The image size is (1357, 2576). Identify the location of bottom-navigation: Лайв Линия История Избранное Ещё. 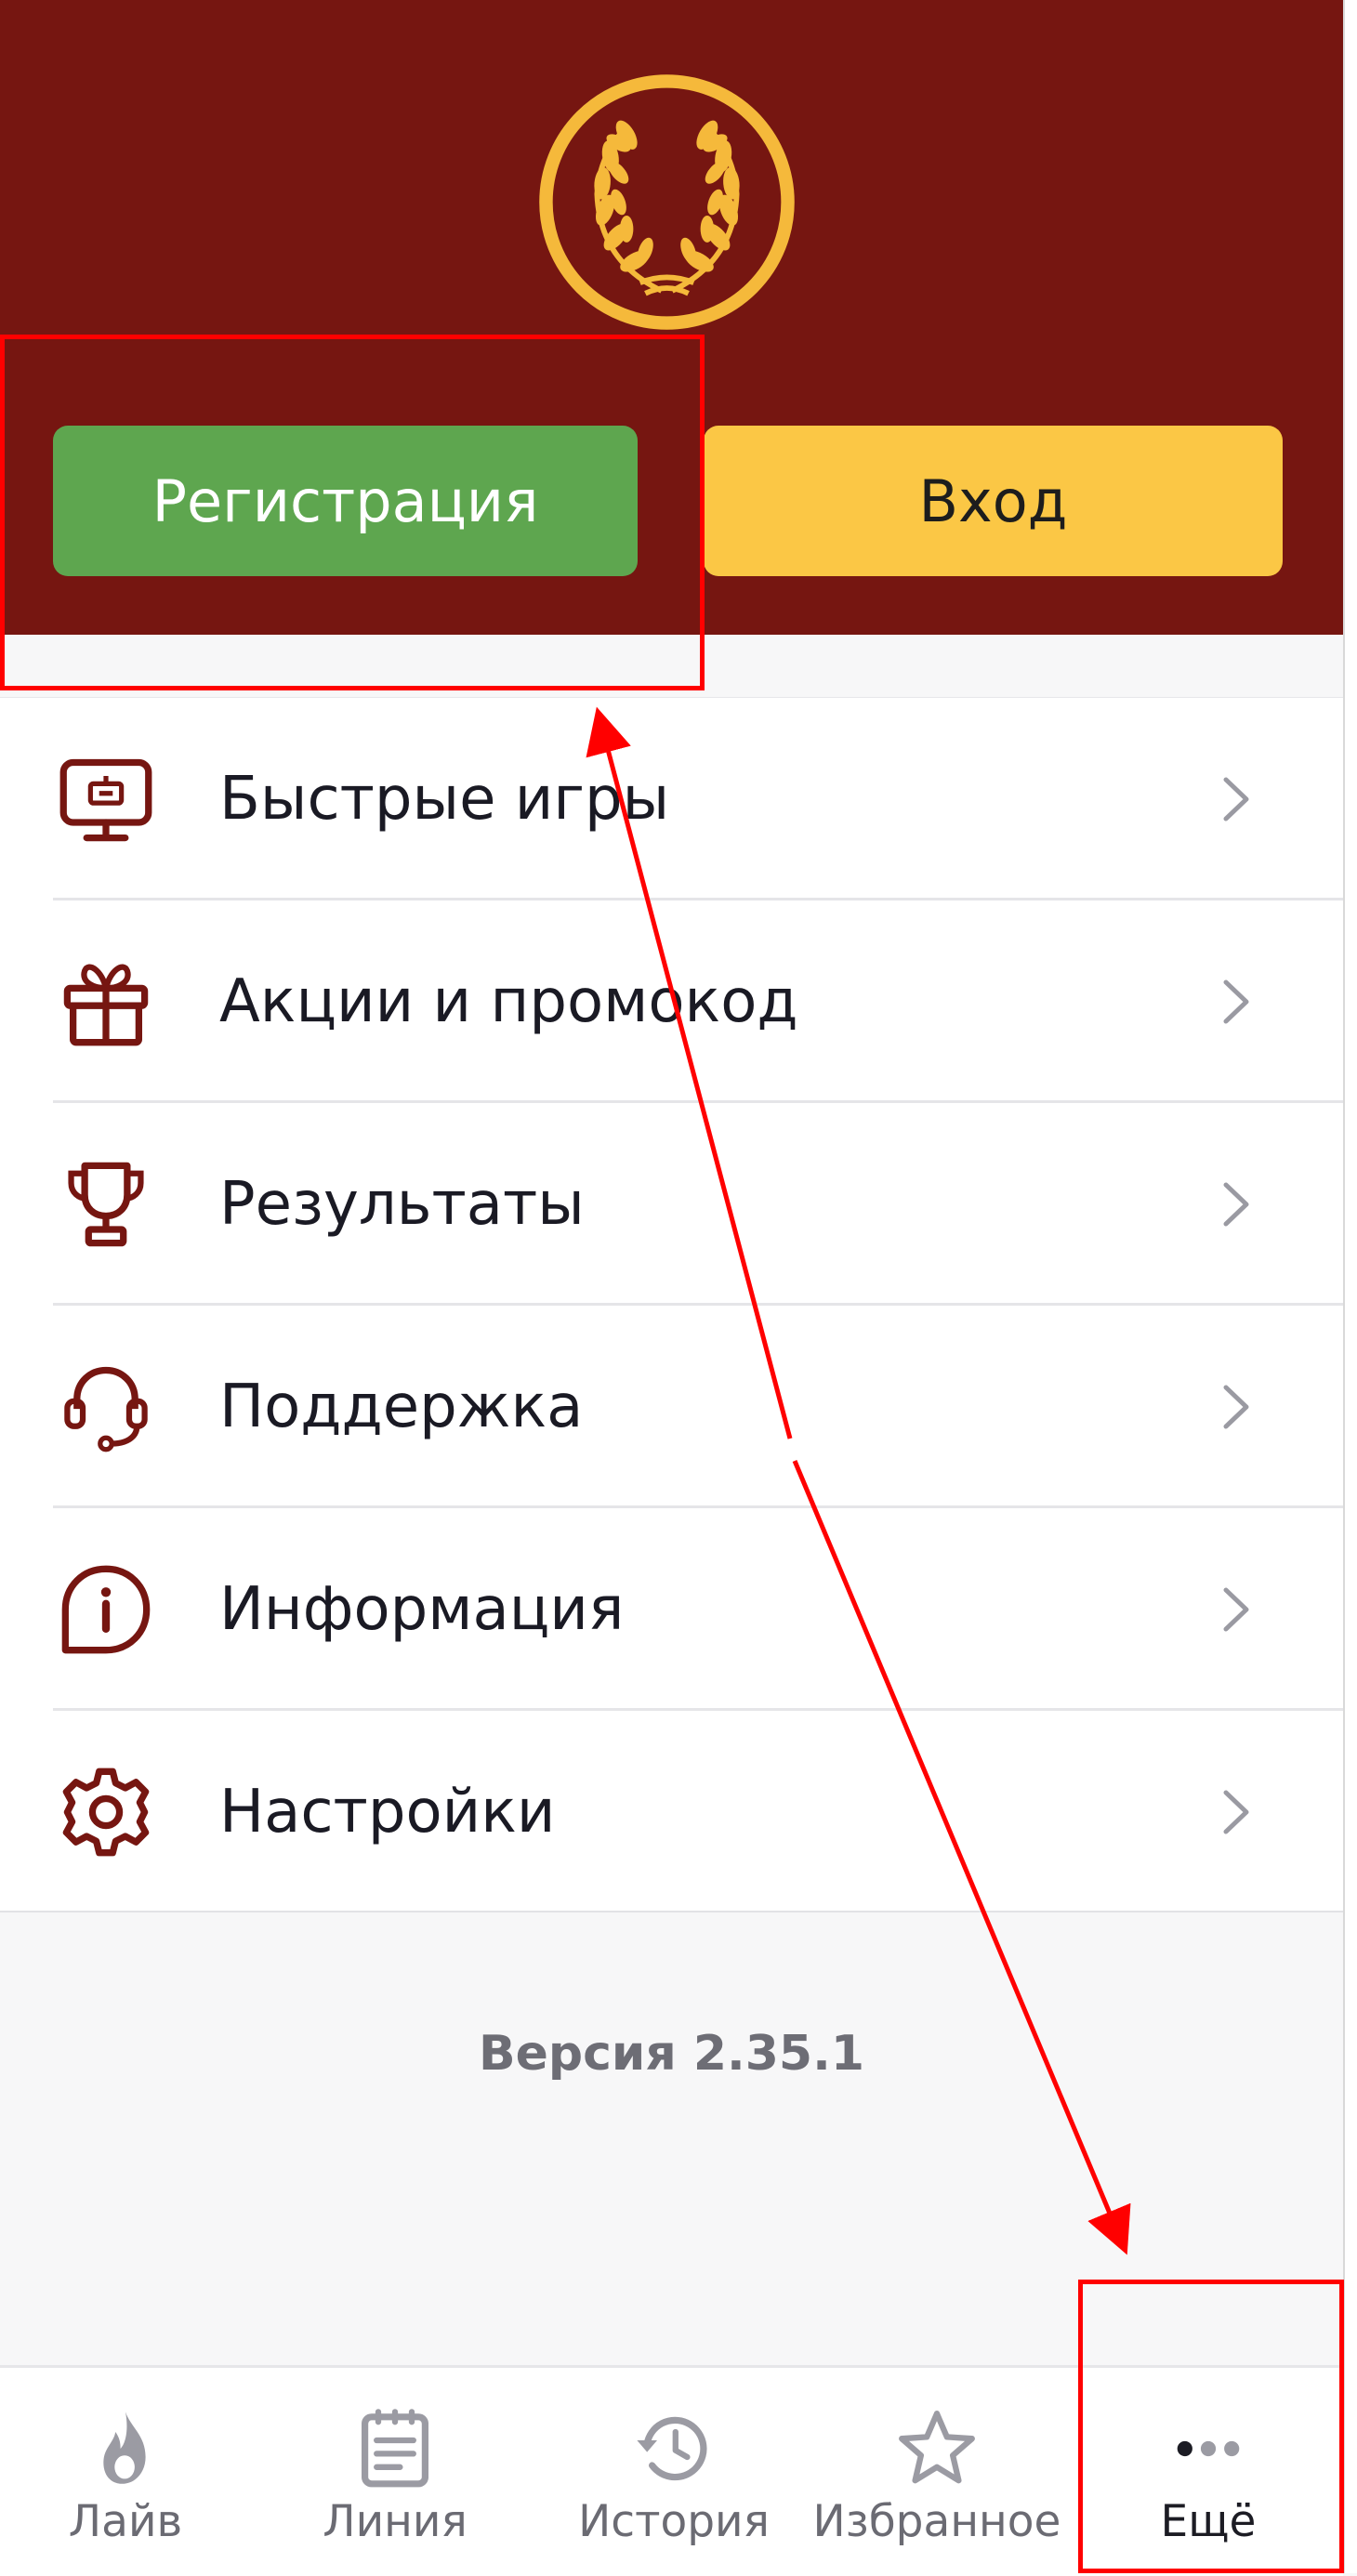
(671, 2470).